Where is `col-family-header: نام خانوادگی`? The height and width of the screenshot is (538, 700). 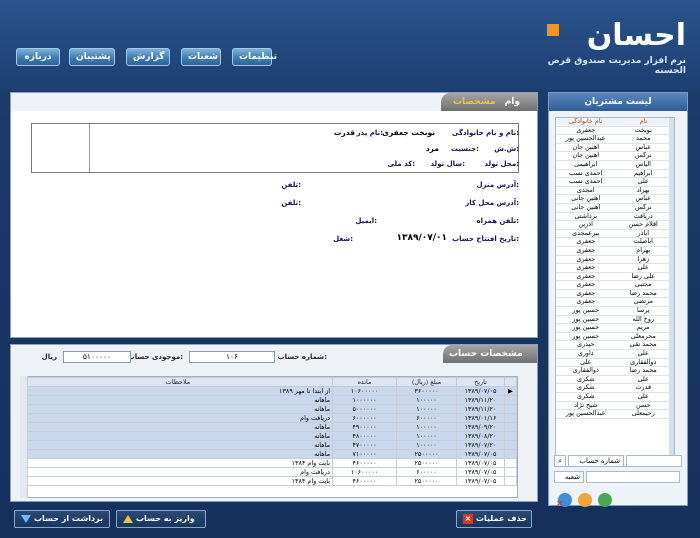
col-family-header: نام خانوادگی is located at coordinates (586, 122).